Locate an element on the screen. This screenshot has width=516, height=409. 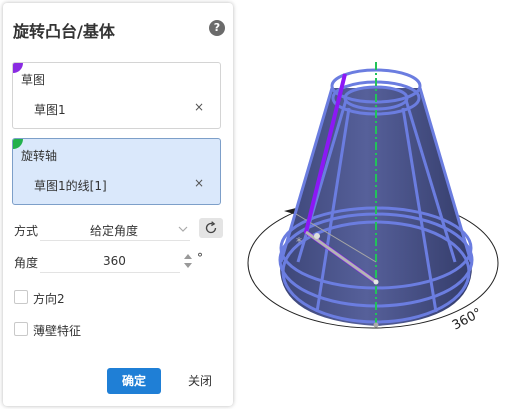
close-button: 关闭 is located at coordinates (200, 381).